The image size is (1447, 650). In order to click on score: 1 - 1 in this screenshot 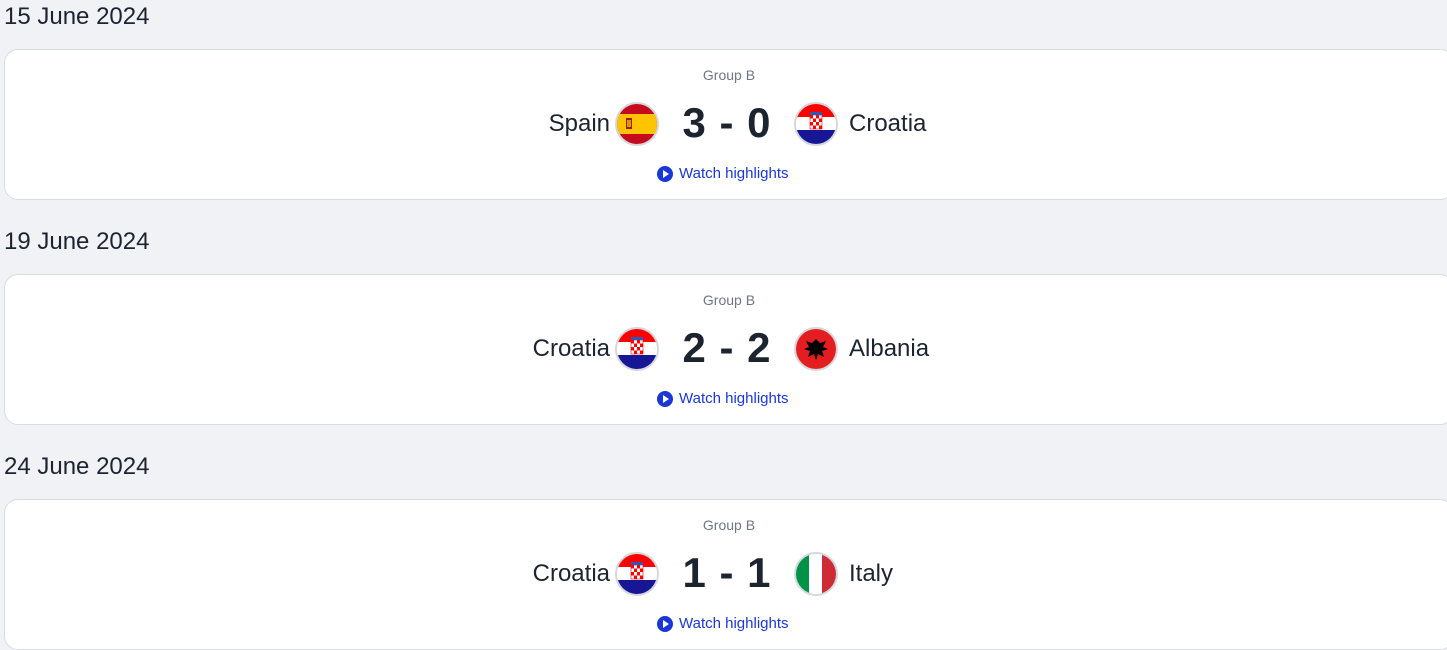, I will do `click(727, 572)`.